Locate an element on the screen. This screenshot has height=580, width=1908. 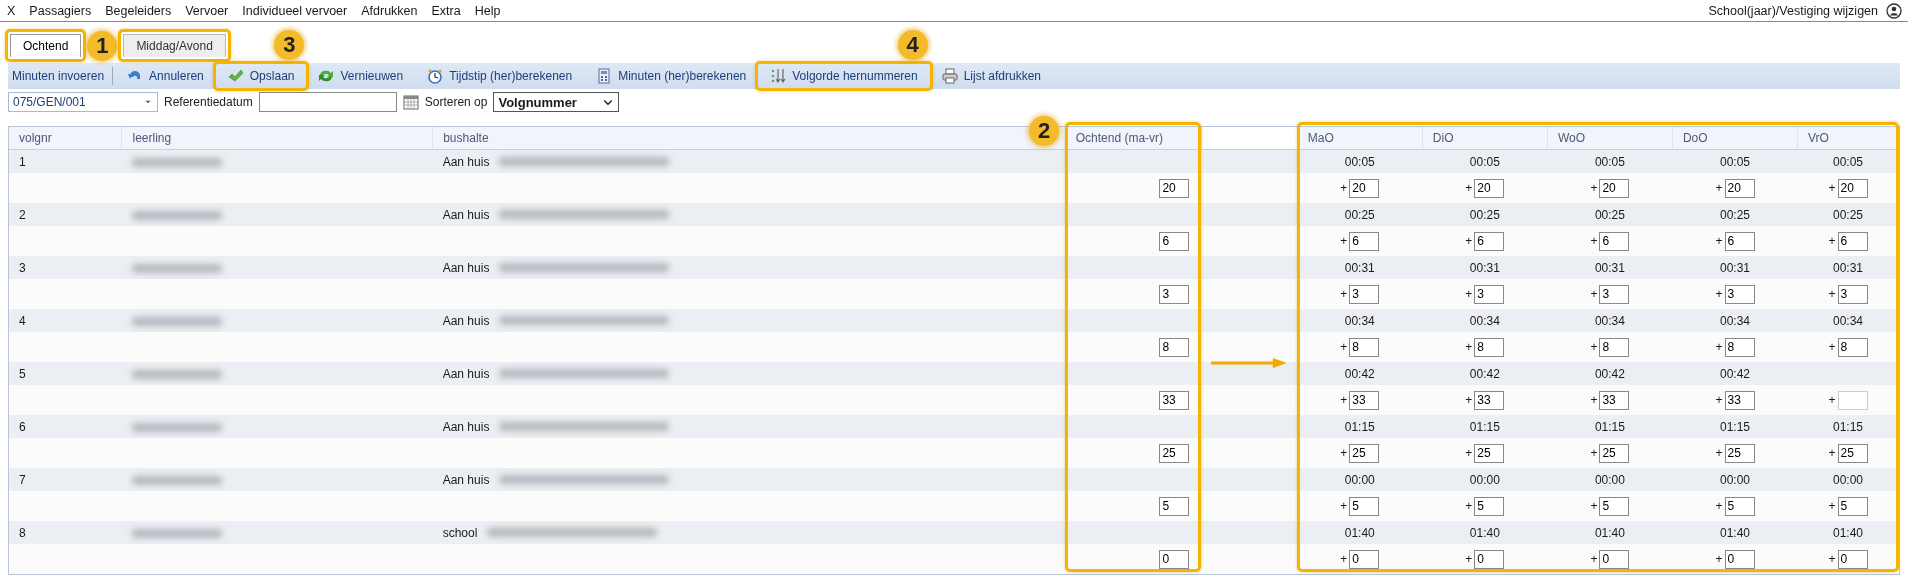
menu-item: Vervoer is located at coordinates (207, 10).